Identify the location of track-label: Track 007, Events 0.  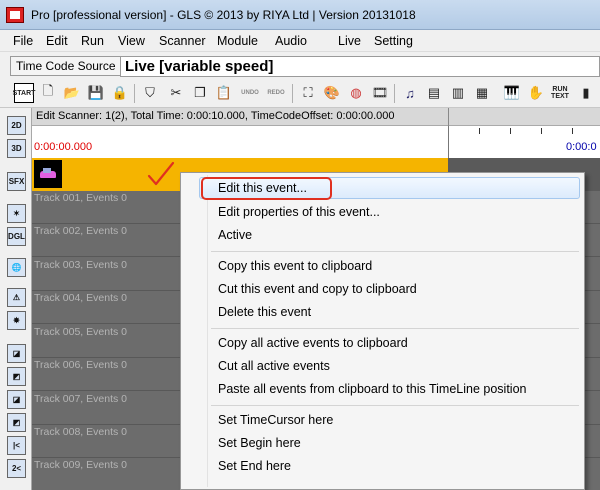
(80, 399).